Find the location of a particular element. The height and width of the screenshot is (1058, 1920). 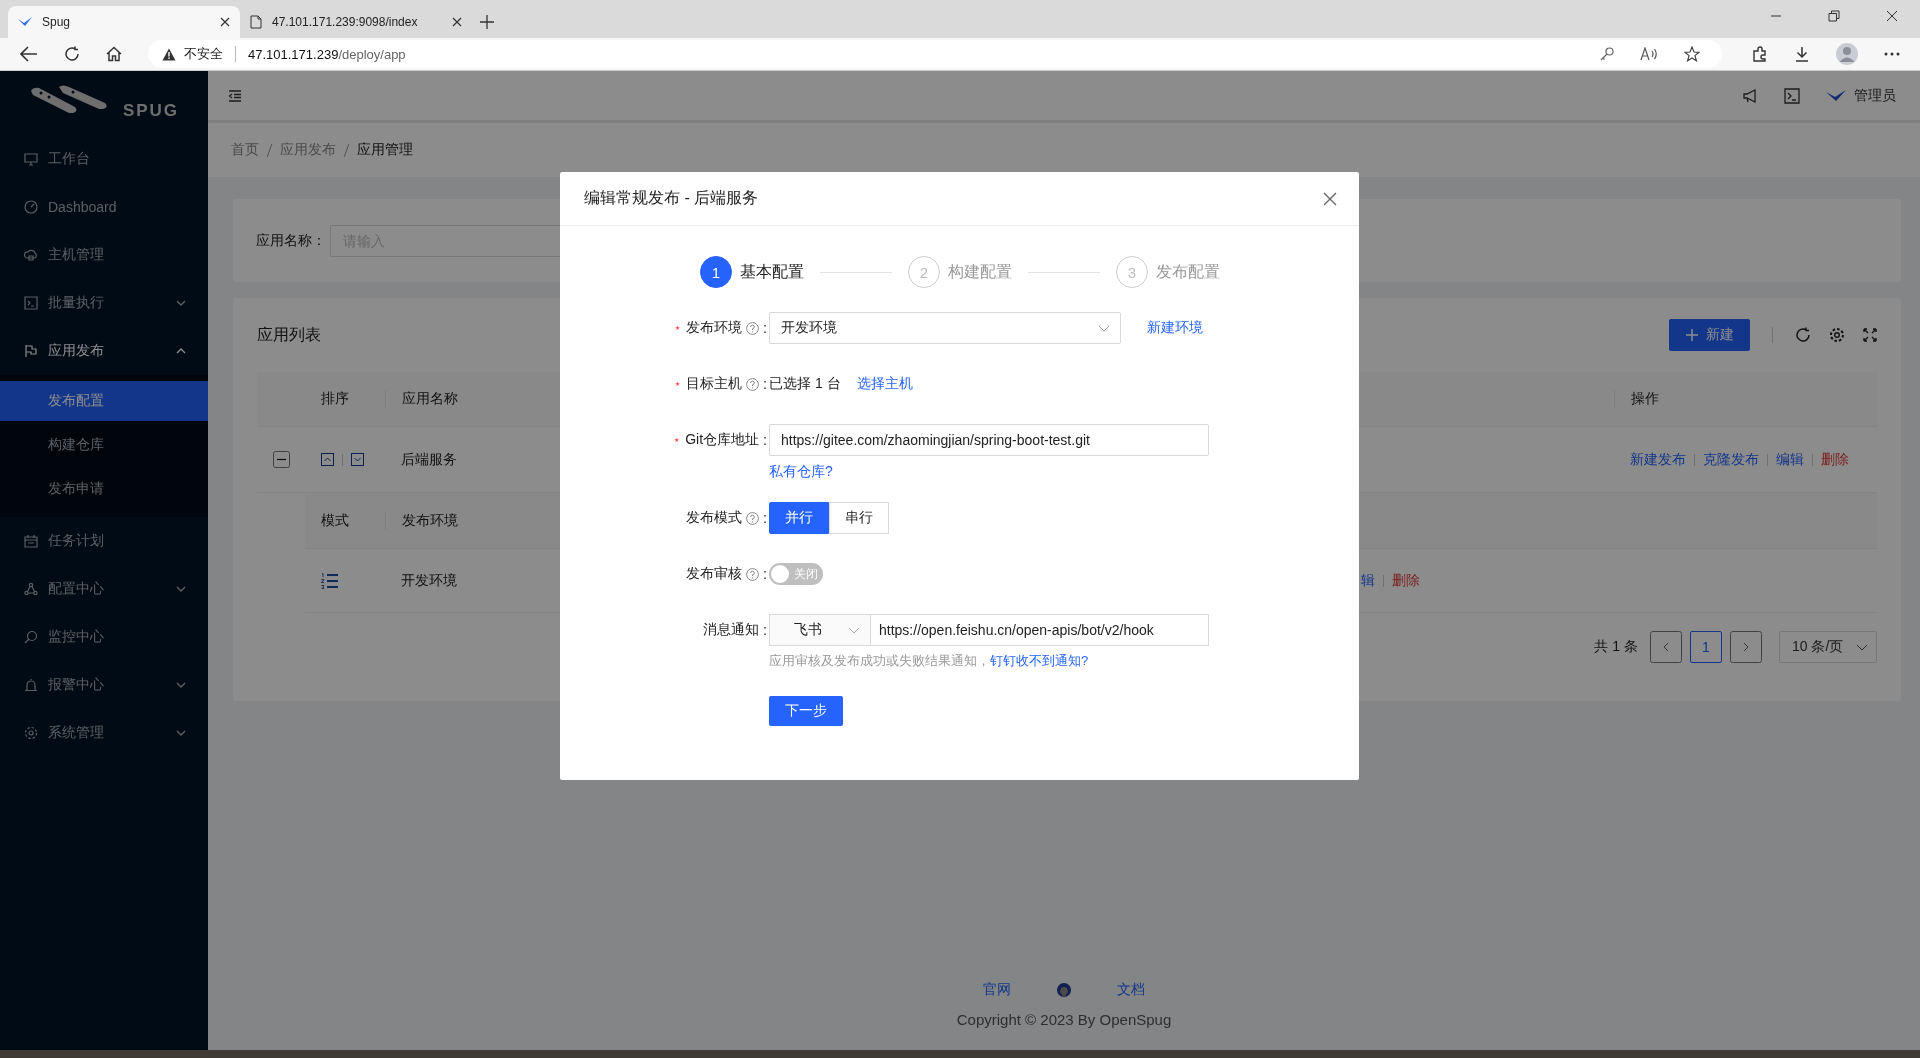

submenu-item: 发布申请 is located at coordinates (104, 489).